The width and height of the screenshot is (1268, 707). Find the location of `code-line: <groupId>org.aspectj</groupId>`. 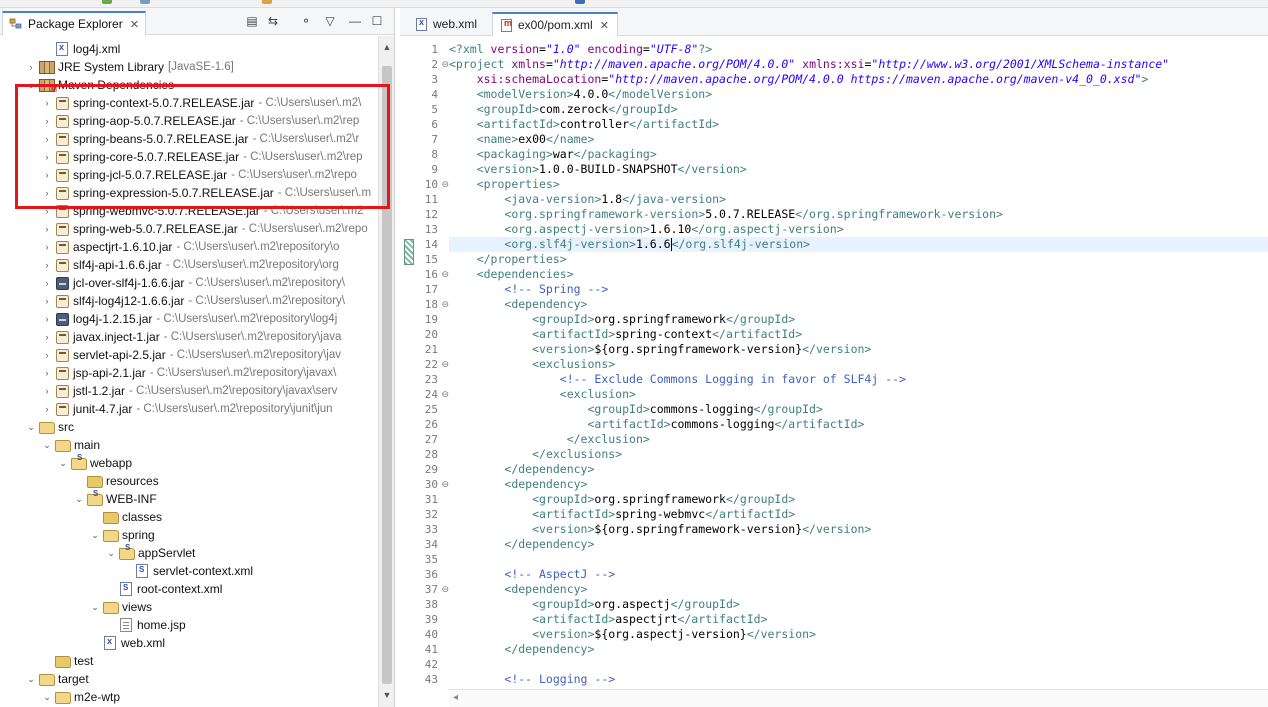

code-line: <groupId>org.aspectj</groupId> is located at coordinates (858, 604).